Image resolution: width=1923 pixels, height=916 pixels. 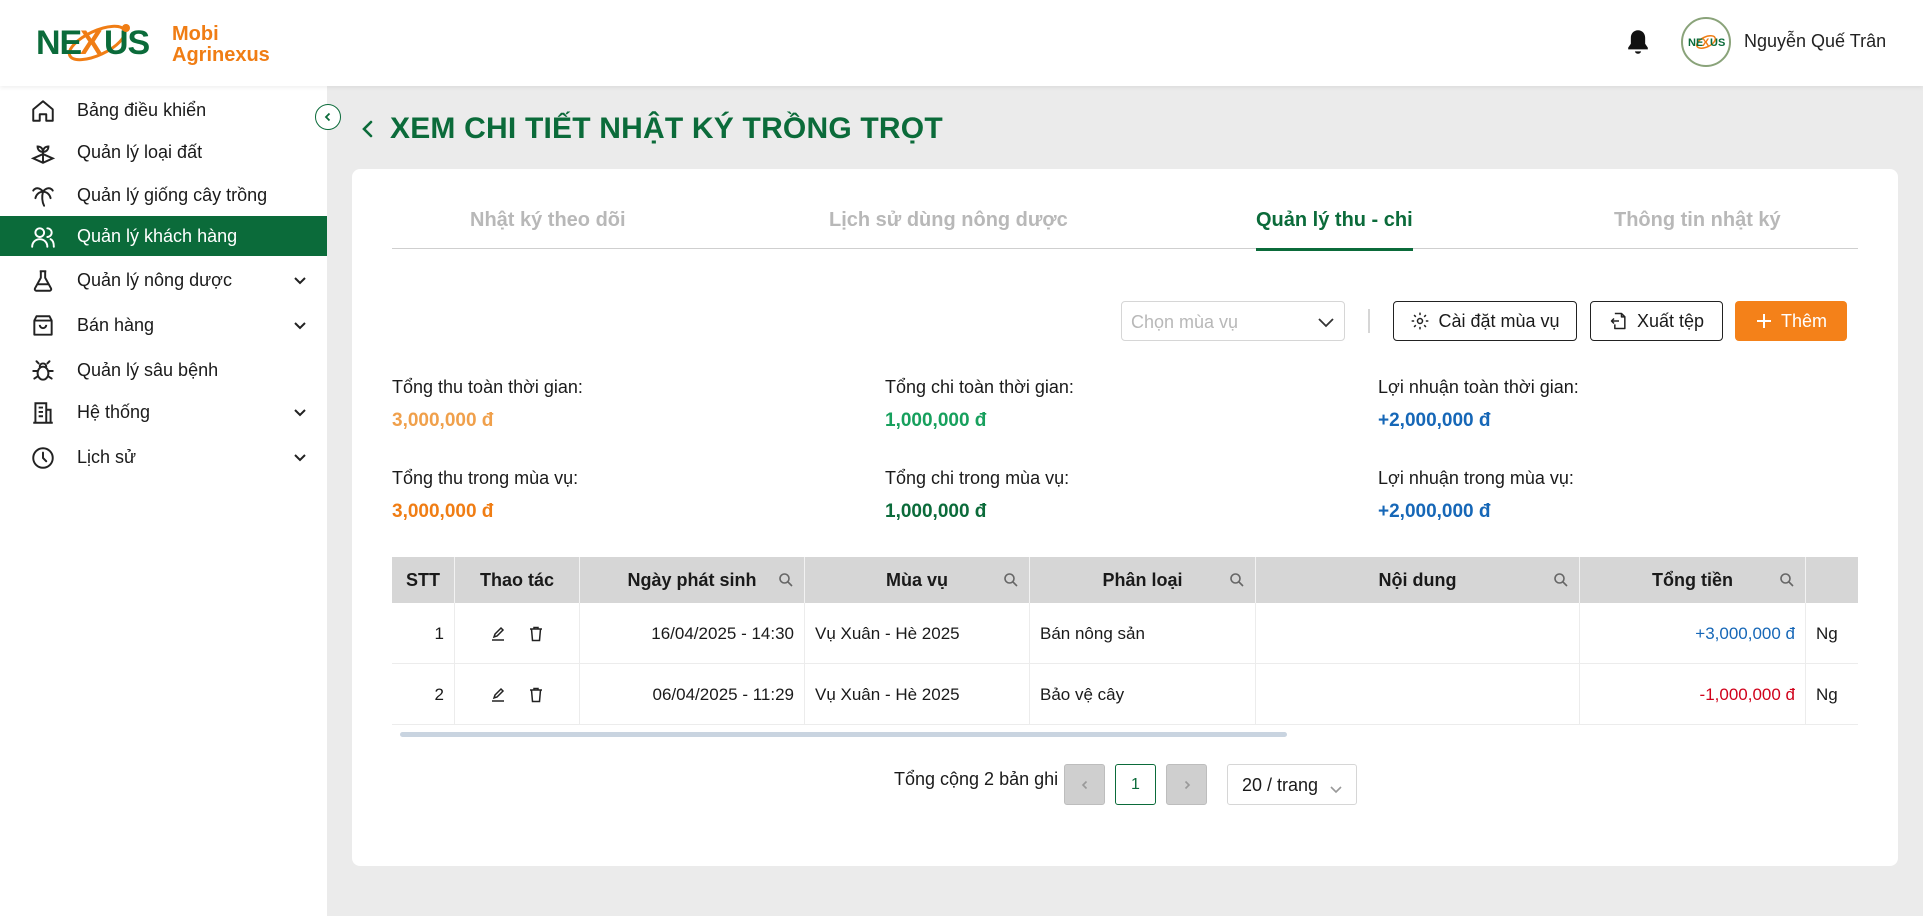 What do you see at coordinates (43, 458) in the screenshot?
I see `clock-icon` at bounding box center [43, 458].